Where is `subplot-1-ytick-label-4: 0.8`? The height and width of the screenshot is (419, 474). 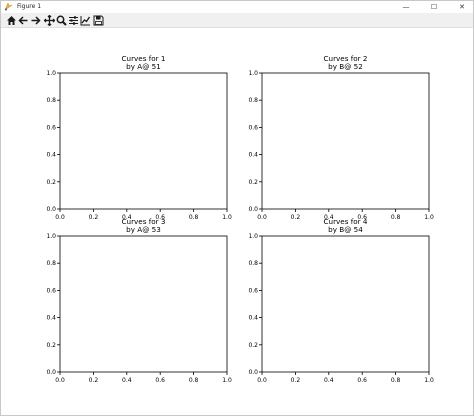
subplot-1-ytick-label-4: 0.8 is located at coordinates (51, 100).